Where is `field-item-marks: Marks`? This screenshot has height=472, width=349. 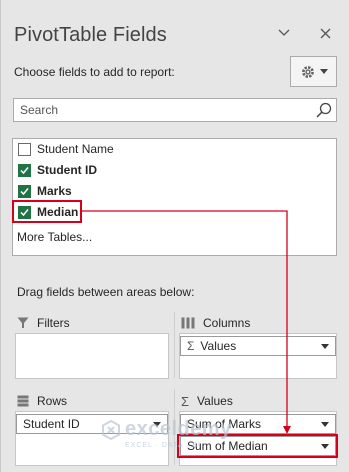
field-item-marks: Marks is located at coordinates (45, 191).